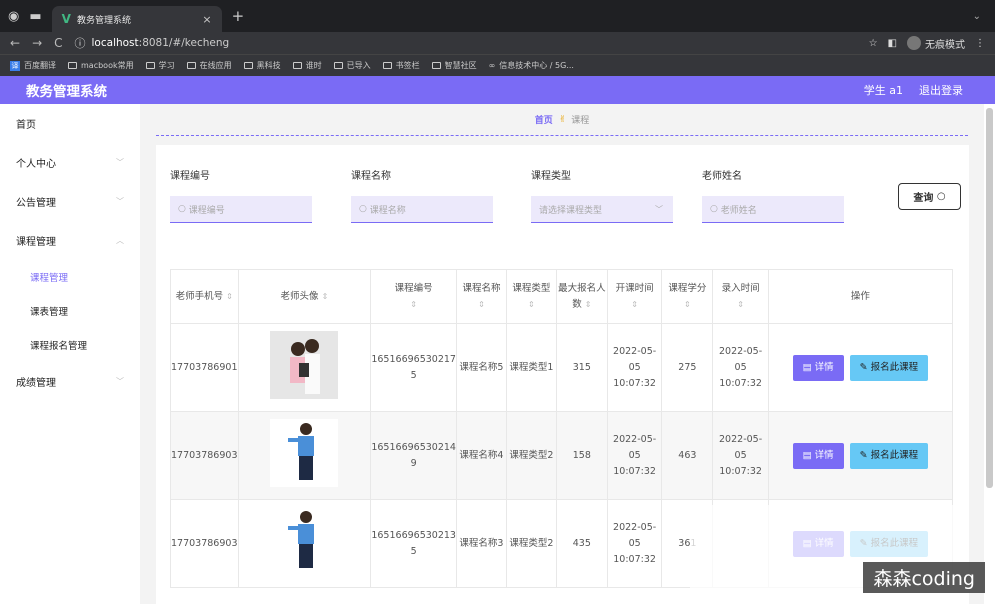 The height and width of the screenshot is (615, 995). What do you see at coordinates (580, 121) in the screenshot?
I see `breadcrumb-current: 课程` at bounding box center [580, 121].